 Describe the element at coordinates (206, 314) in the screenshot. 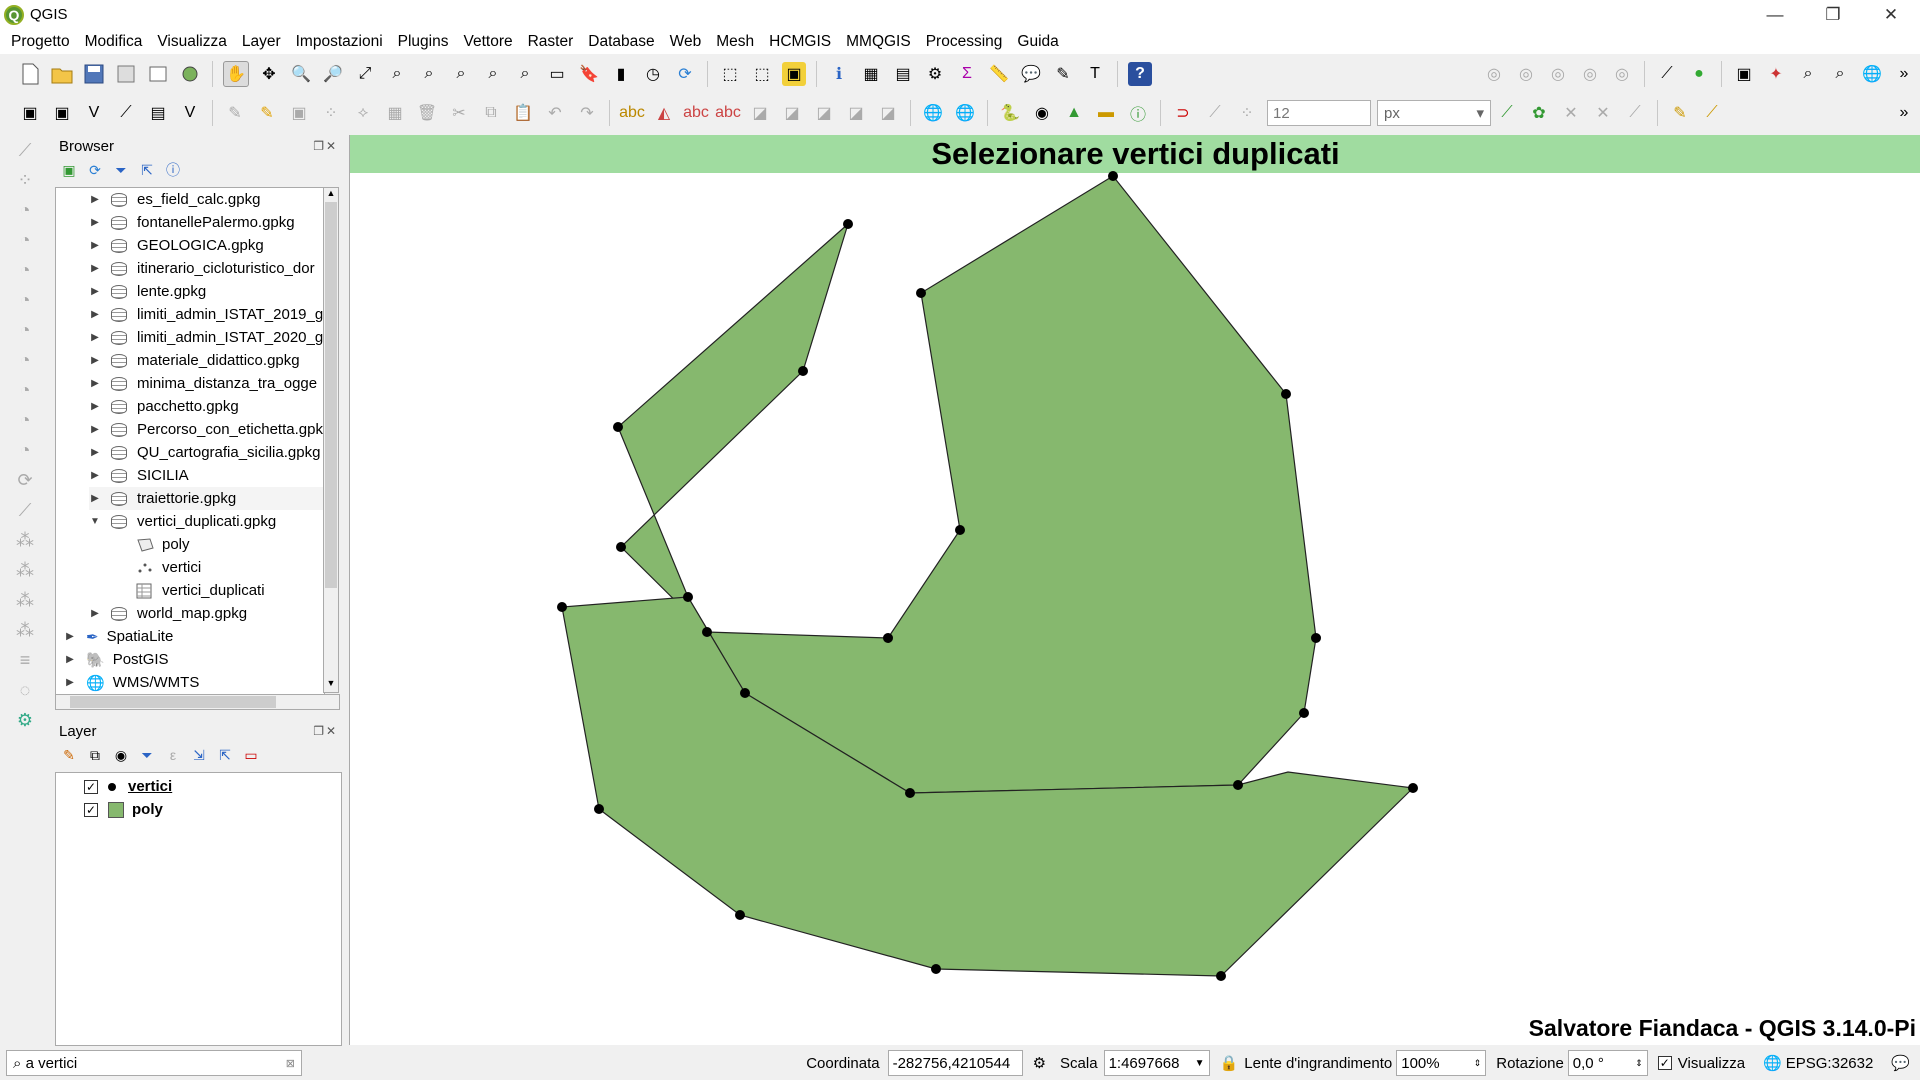

I see `list-item: ▶ limiti_admin_ISTAT_2019_g` at that location.